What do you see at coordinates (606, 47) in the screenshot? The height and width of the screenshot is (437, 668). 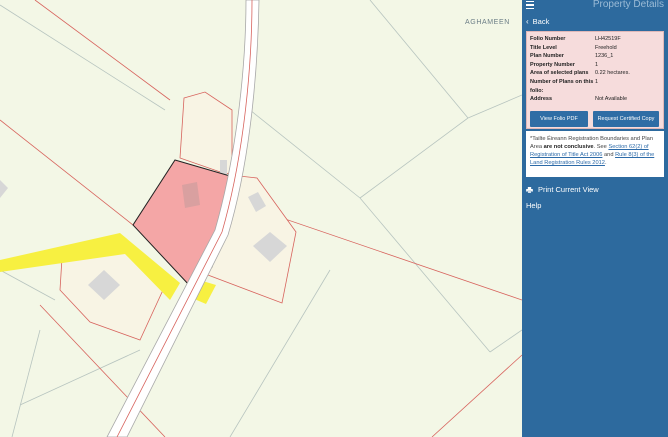 I see `detail-value: Freehold` at bounding box center [606, 47].